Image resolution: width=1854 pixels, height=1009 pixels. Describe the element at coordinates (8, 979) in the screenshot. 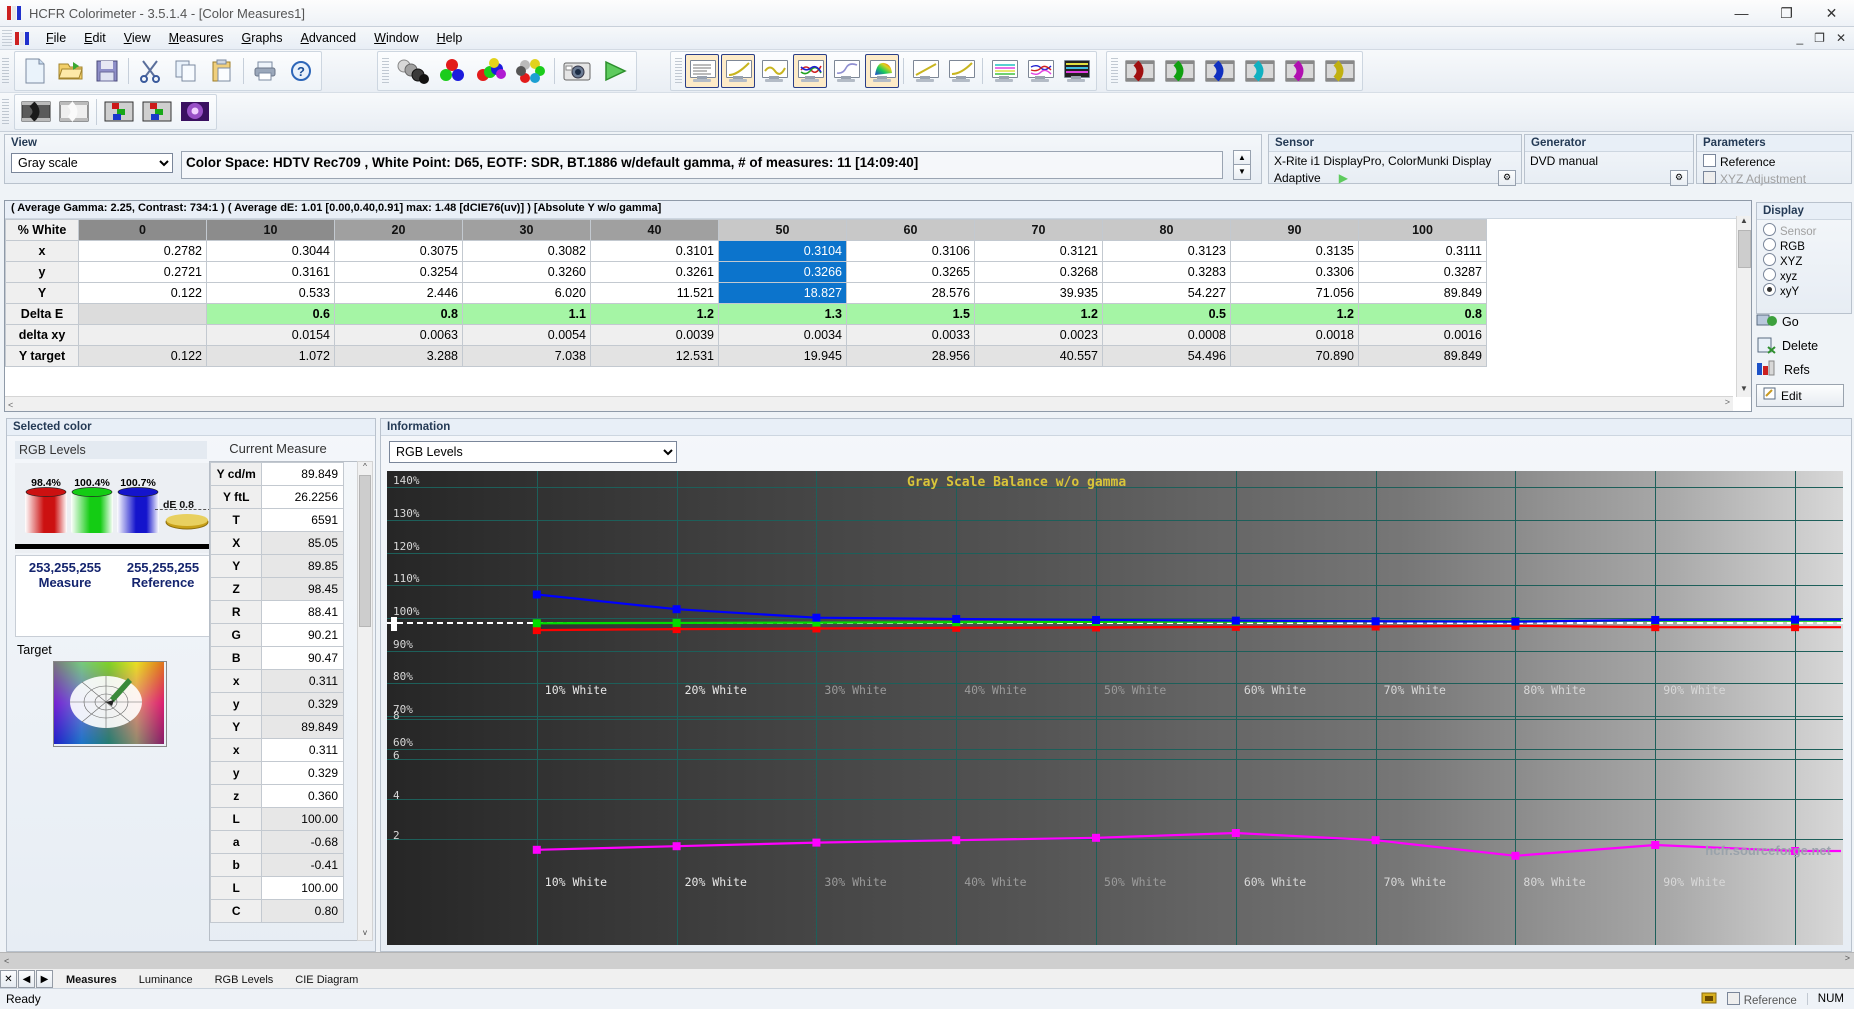

I see `tab-close-button: ✕` at that location.